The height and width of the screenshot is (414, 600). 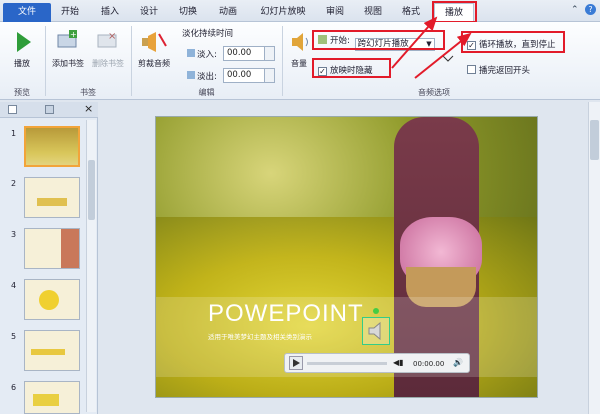 I want to click on arrow-to-tab, so click(x=414, y=42).